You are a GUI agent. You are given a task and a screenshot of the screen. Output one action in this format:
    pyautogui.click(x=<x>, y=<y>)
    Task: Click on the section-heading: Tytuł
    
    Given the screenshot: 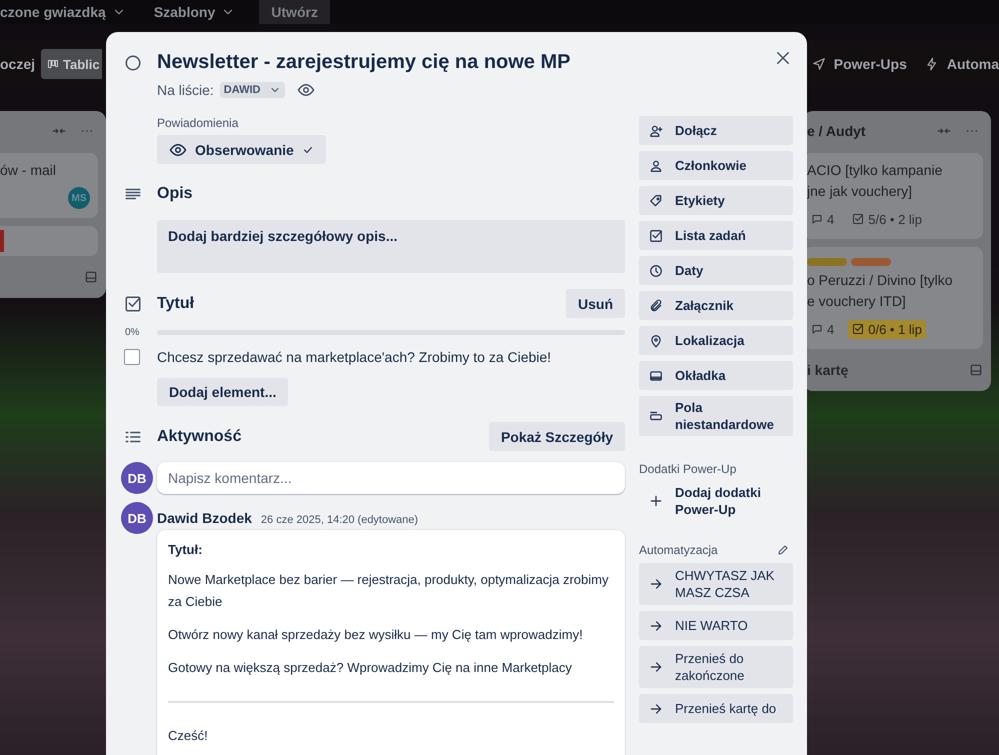 What is the action you would take?
    pyautogui.click(x=175, y=304)
    